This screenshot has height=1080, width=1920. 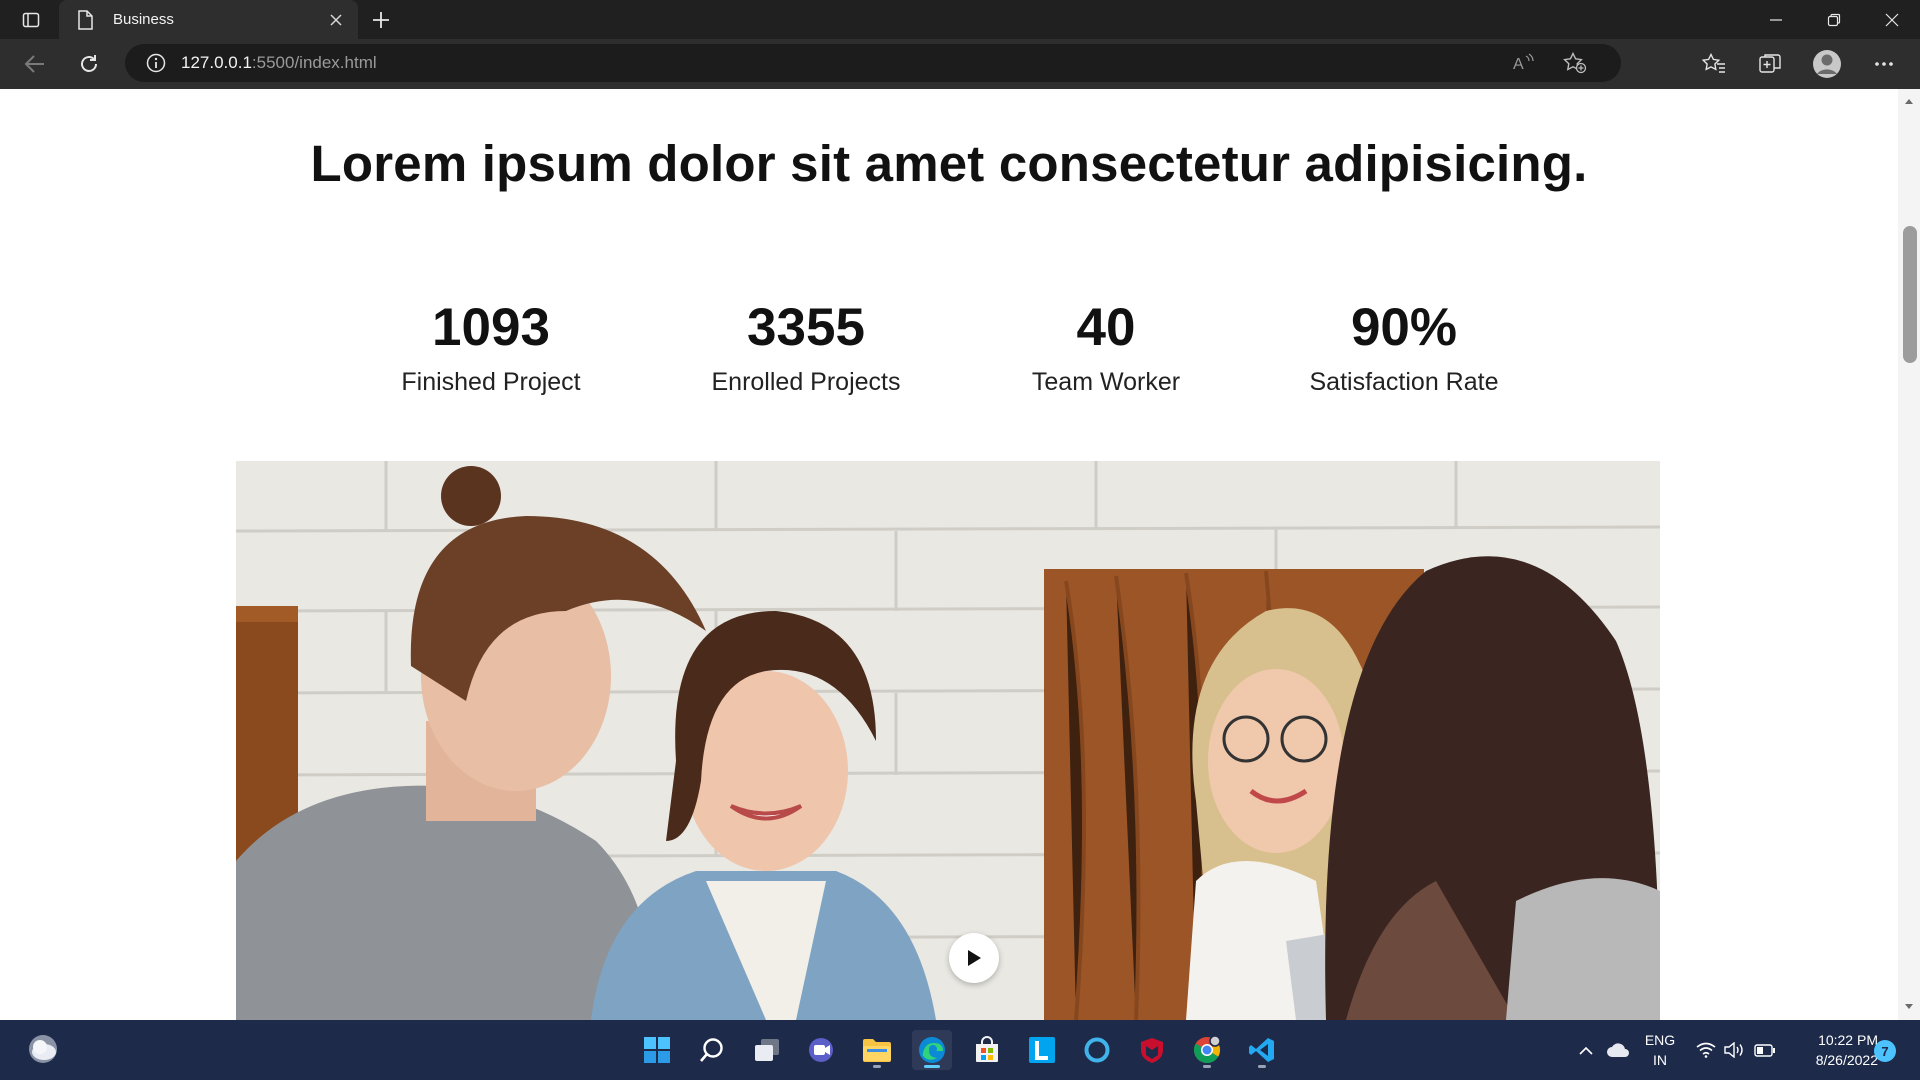 I want to click on collections-icon, so click(x=1770, y=64).